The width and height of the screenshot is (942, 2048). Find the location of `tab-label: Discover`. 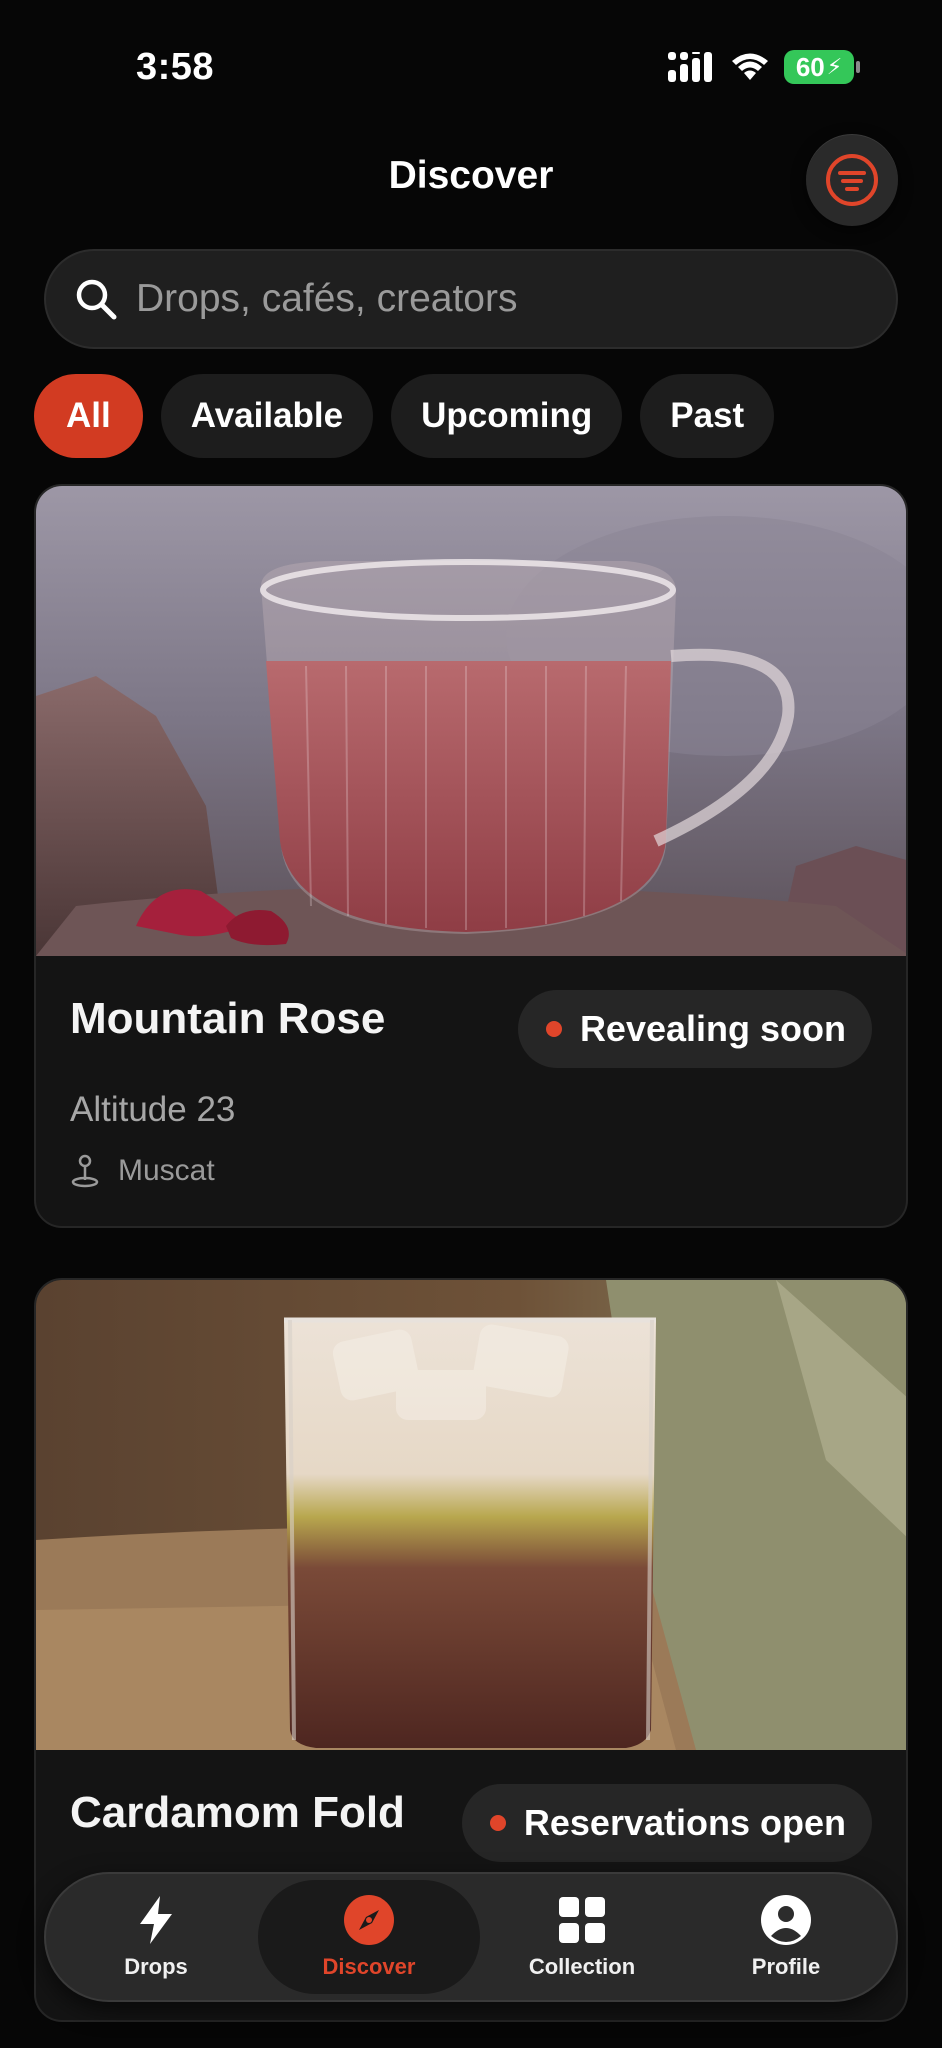

tab-label: Discover is located at coordinates (369, 1966).